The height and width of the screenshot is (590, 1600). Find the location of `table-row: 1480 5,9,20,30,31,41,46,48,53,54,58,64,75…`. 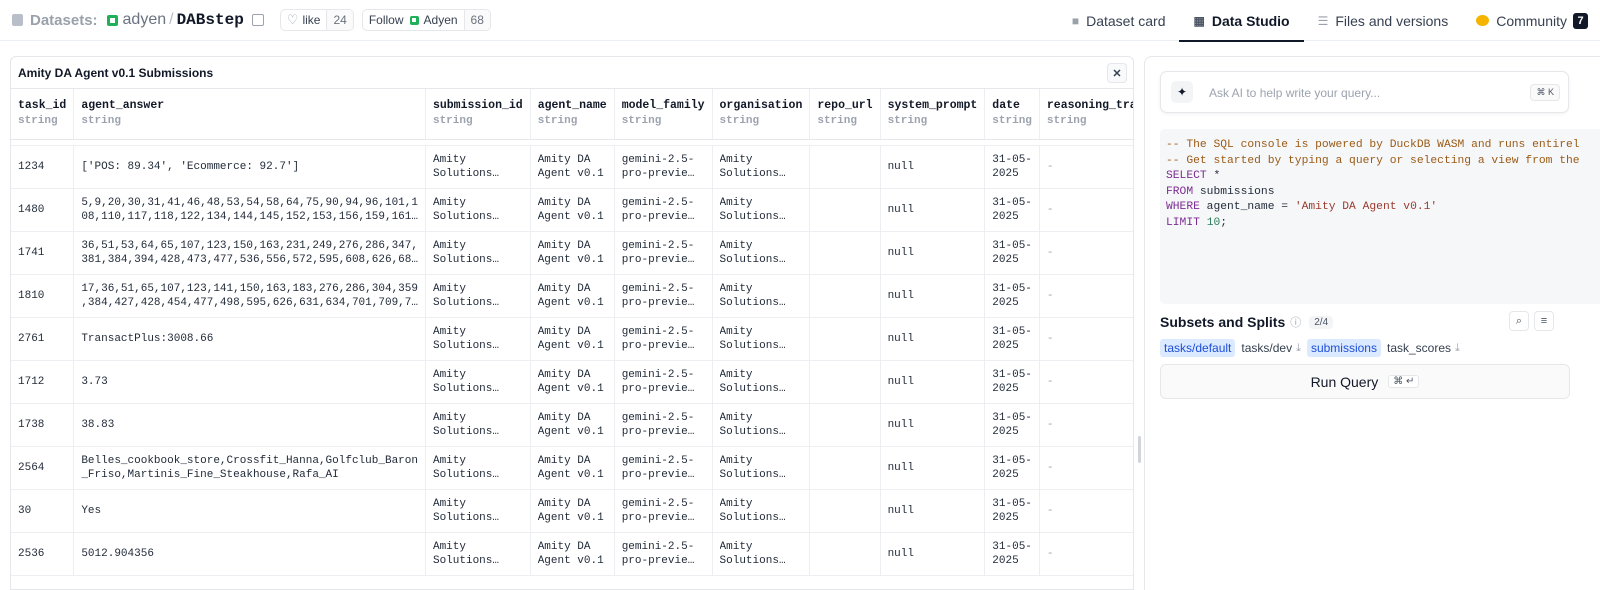

table-row: 1480 5,9,20,30,31,41,46,48,53,54,58,64,75… is located at coordinates (572, 210).